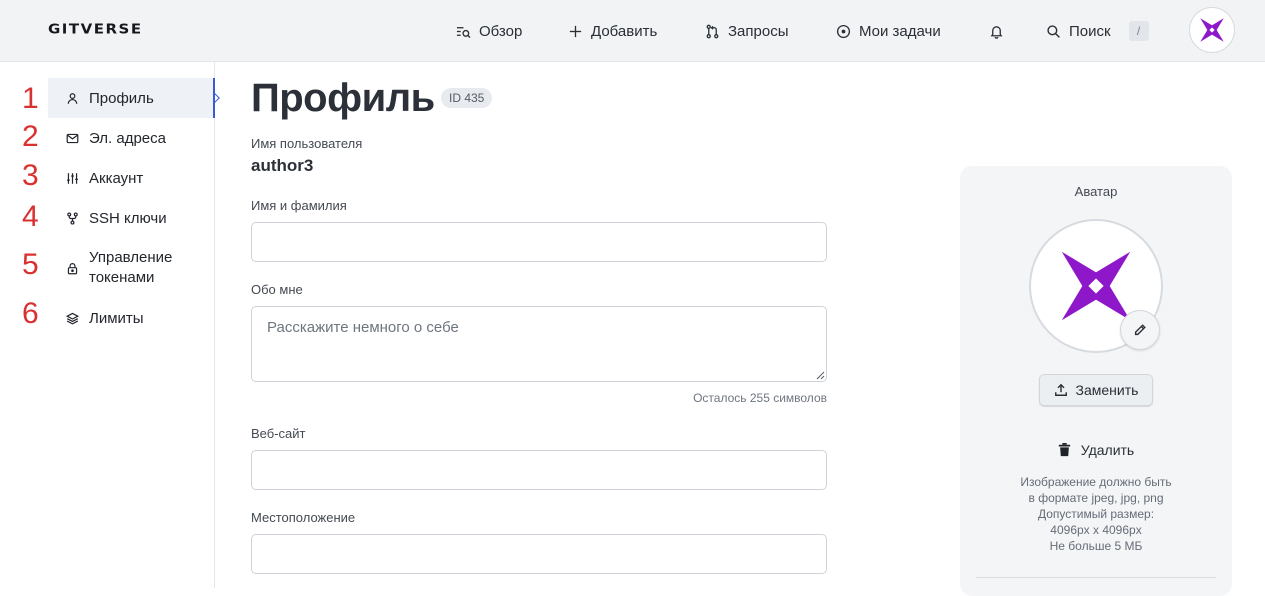 Image resolution: width=1265 pixels, height=596 pixels. What do you see at coordinates (760, 398) in the screenshot?
I see `about-char-counter: Осталось 255 символов` at bounding box center [760, 398].